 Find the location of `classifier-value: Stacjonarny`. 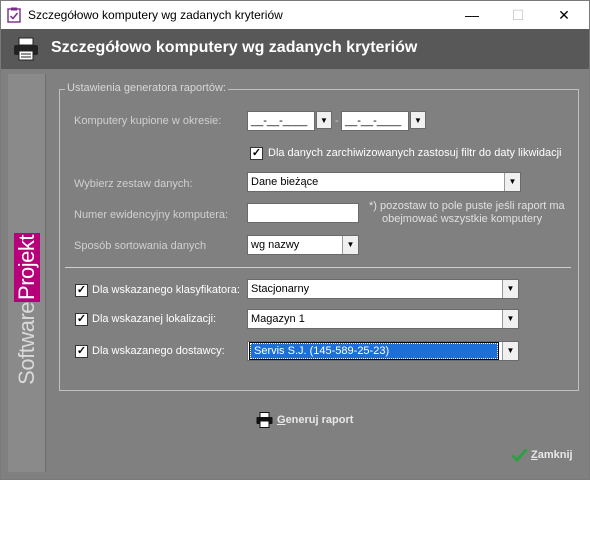

classifier-value: Stacjonarny is located at coordinates (280, 289).